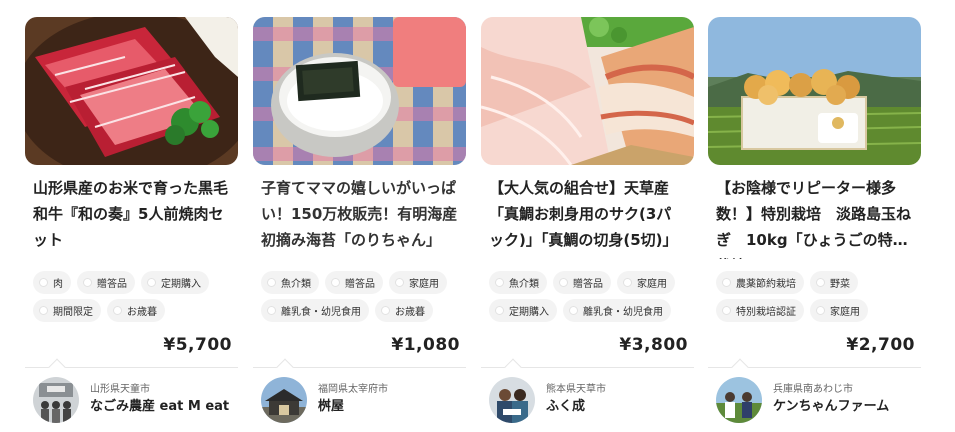 Image resolution: width=955 pixels, height=432 pixels. What do you see at coordinates (359, 395) in the screenshot?
I see `seller-info: 福岡県太宰府市 桝屋` at bounding box center [359, 395].